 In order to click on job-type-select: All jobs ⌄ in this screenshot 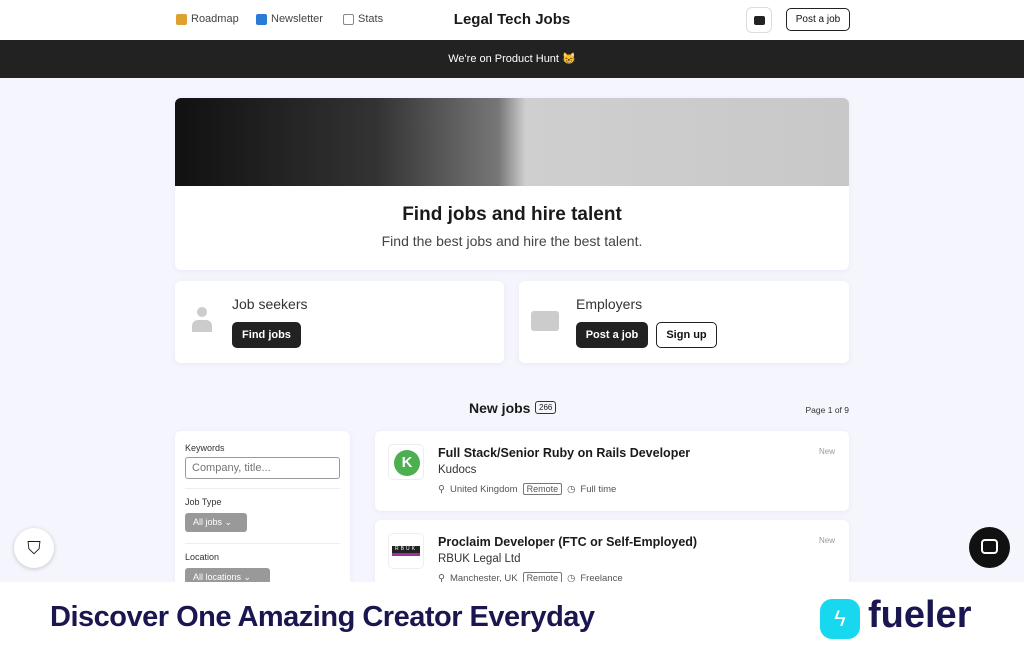, I will do `click(216, 522)`.